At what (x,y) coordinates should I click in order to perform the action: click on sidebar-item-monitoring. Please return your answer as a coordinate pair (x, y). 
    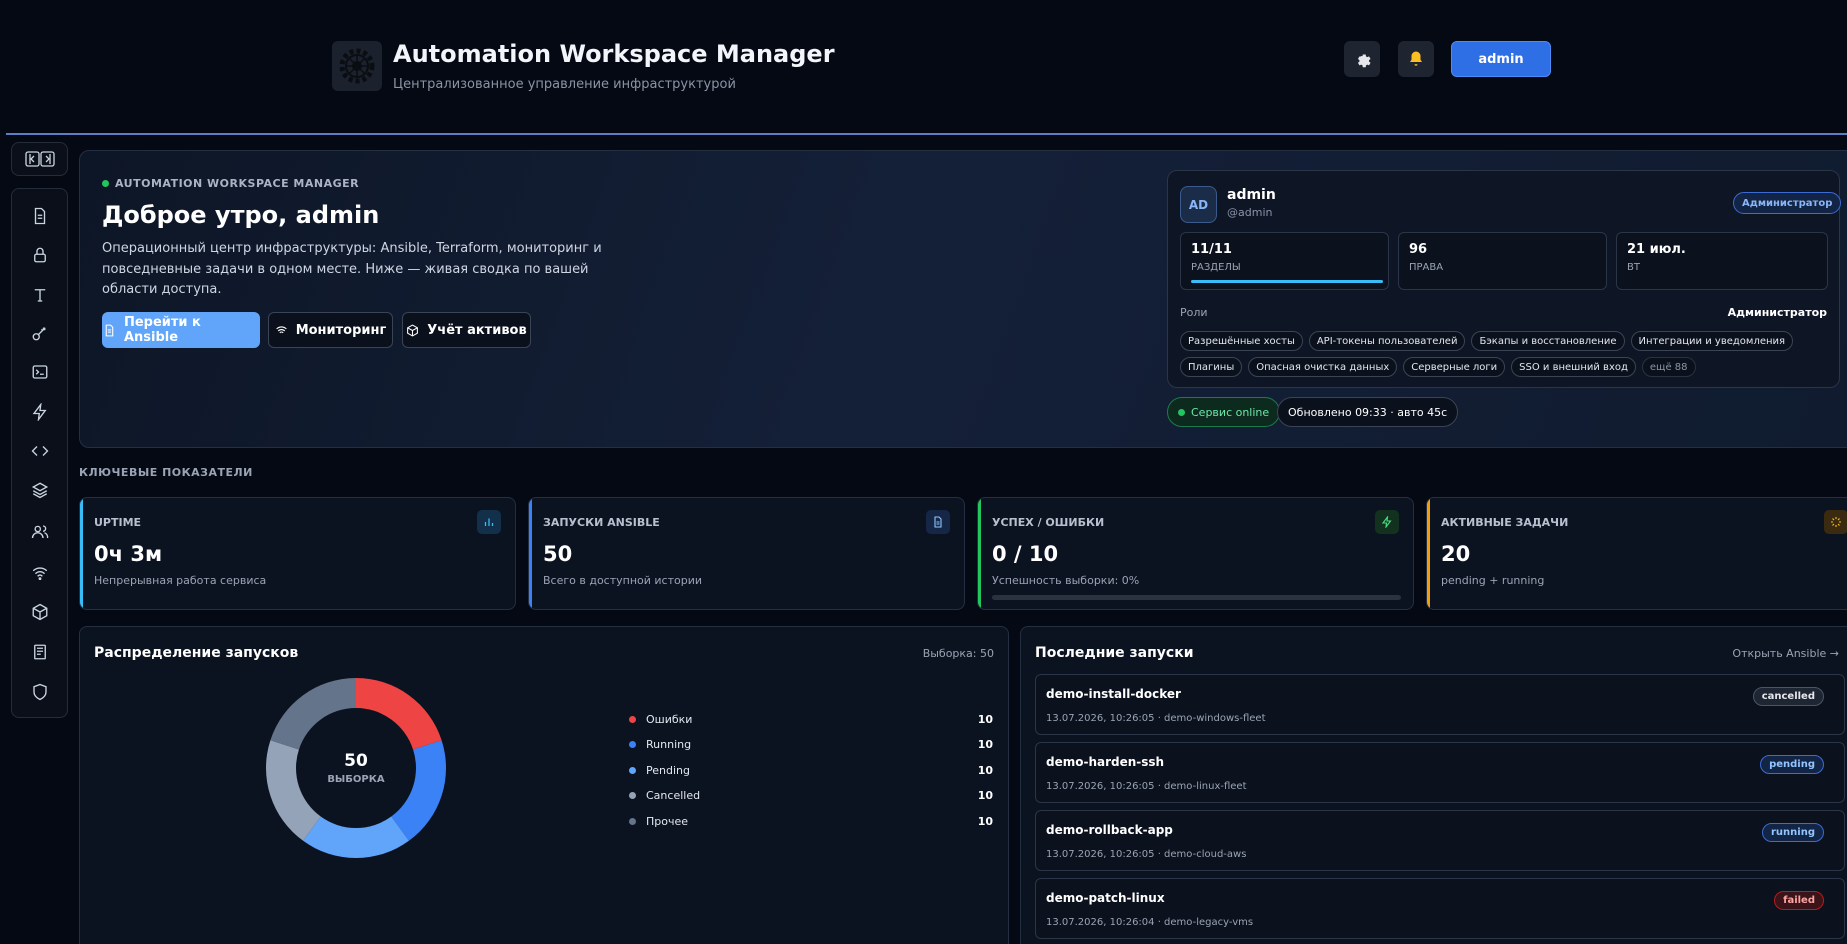
    Looking at the image, I should click on (40, 573).